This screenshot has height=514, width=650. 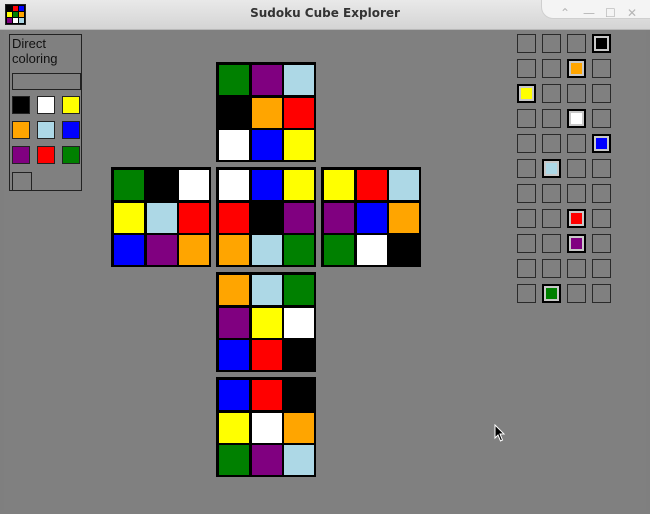 What do you see at coordinates (22, 181) in the screenshot?
I see `clear-color-button` at bounding box center [22, 181].